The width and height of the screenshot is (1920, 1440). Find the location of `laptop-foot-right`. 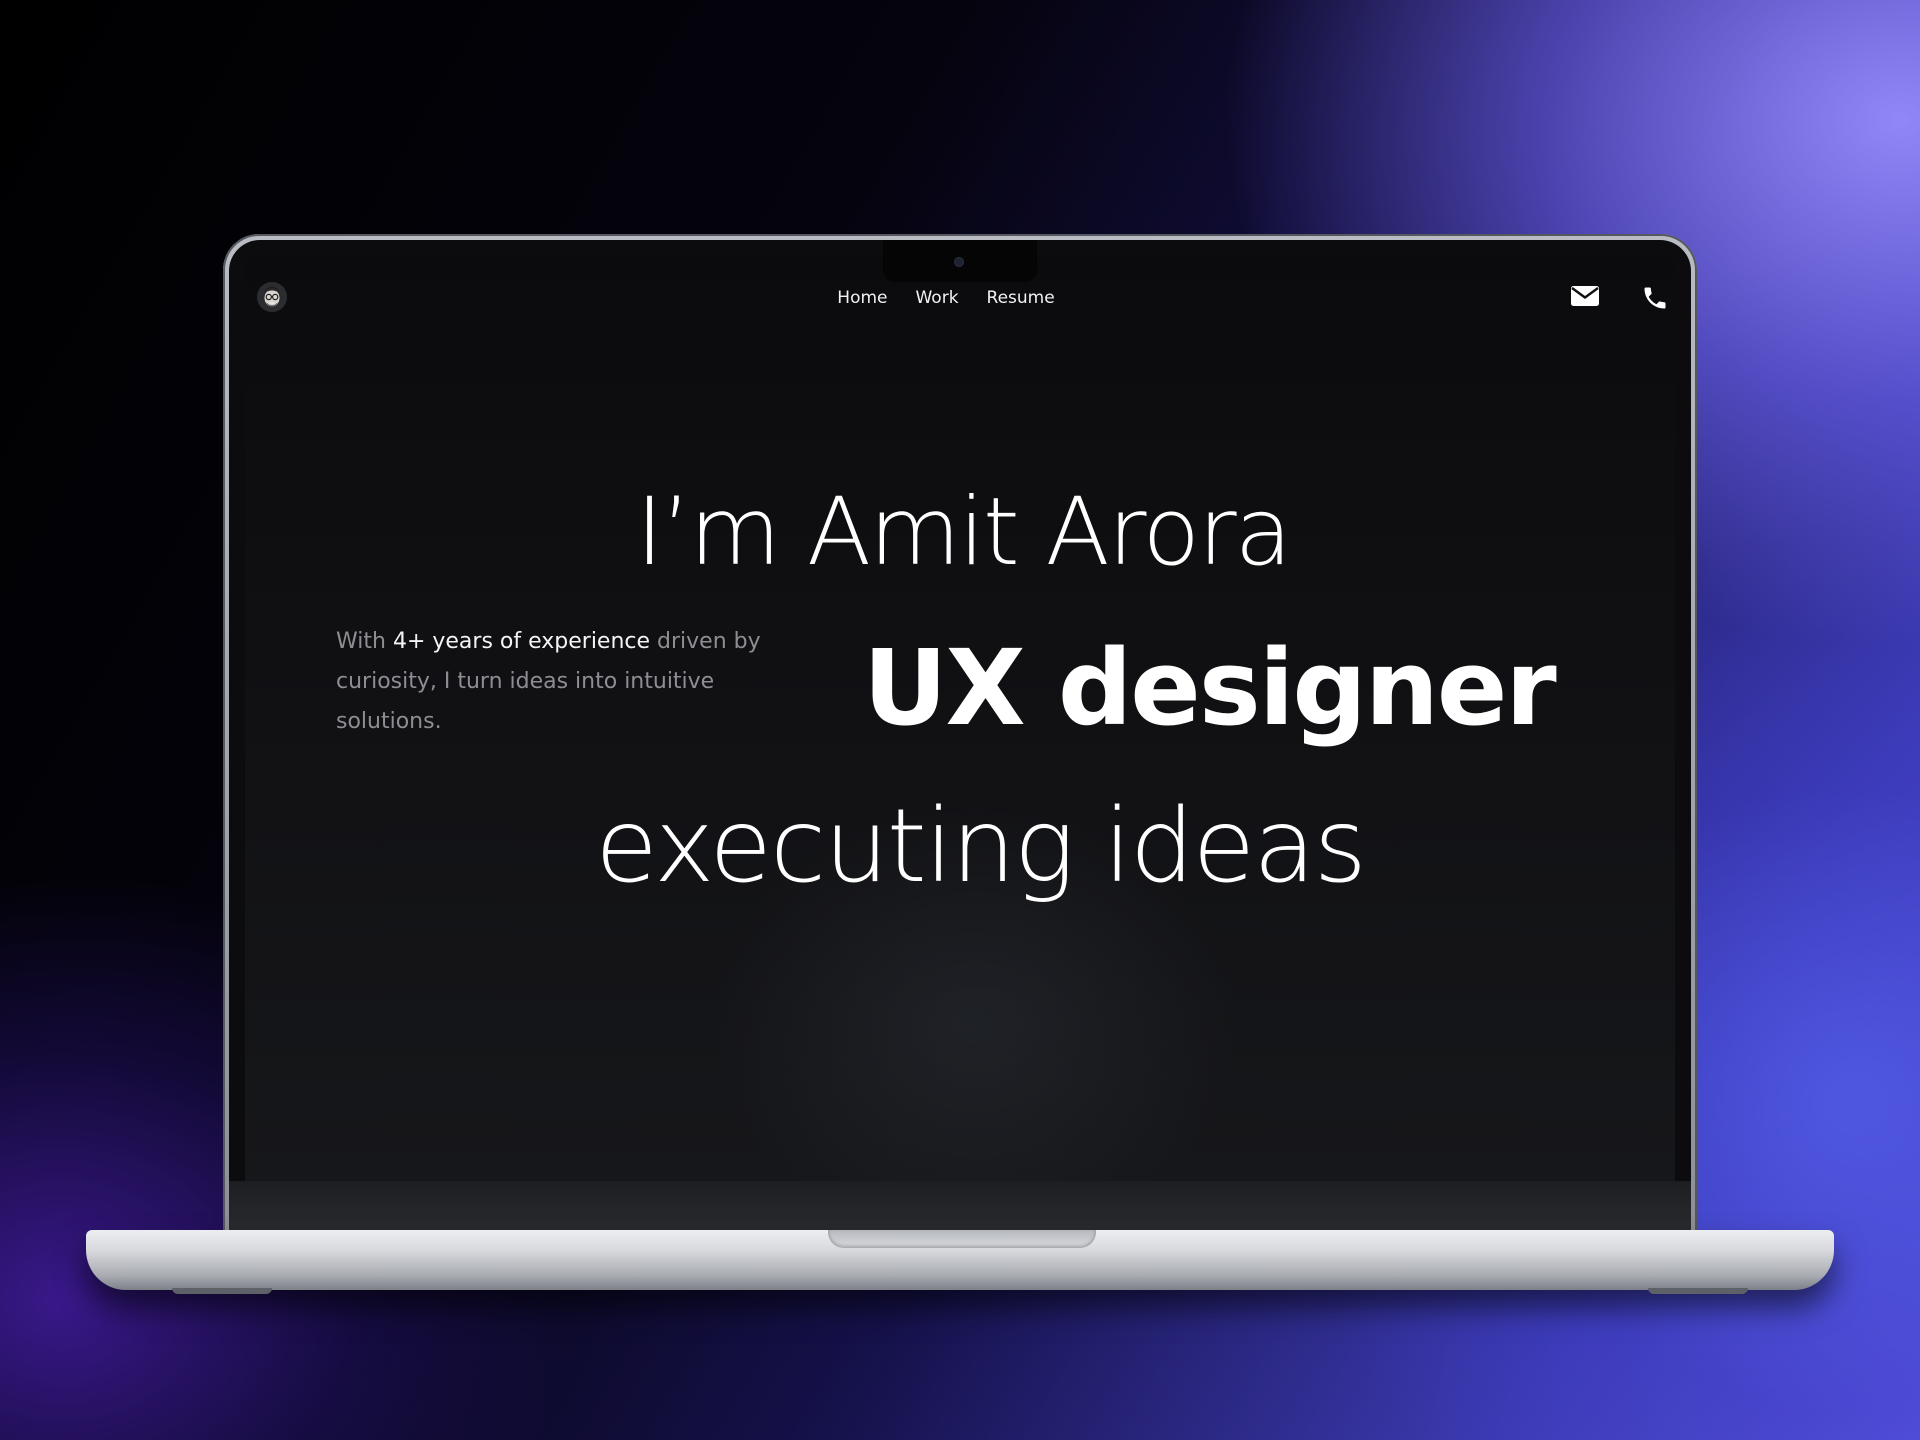

laptop-foot-right is located at coordinates (1698, 1291).